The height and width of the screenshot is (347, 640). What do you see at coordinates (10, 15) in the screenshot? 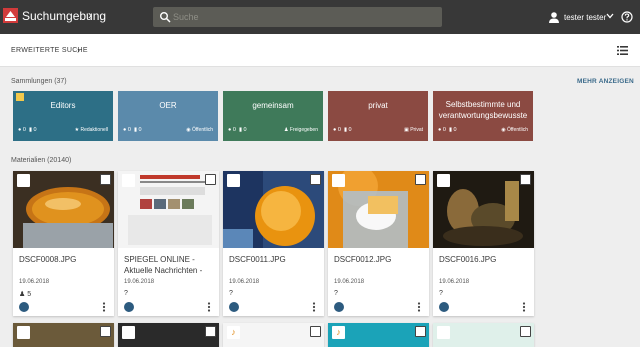
I see `app-logo` at bounding box center [10, 15].